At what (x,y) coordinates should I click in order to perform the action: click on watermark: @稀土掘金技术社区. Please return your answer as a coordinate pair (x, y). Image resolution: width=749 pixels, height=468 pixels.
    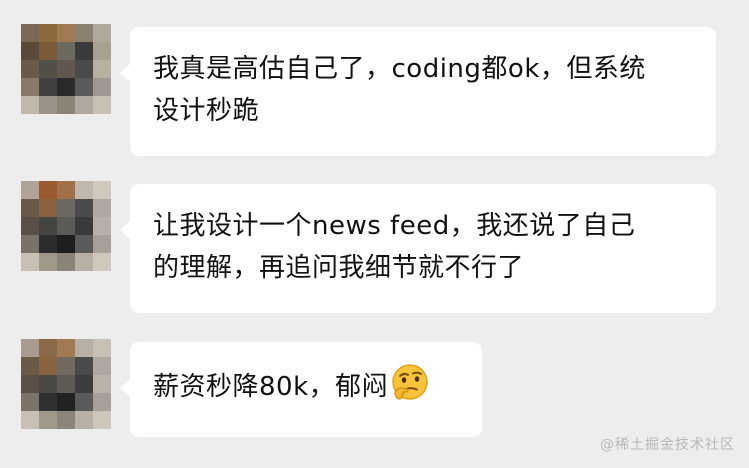
    Looking at the image, I should click on (667, 445).